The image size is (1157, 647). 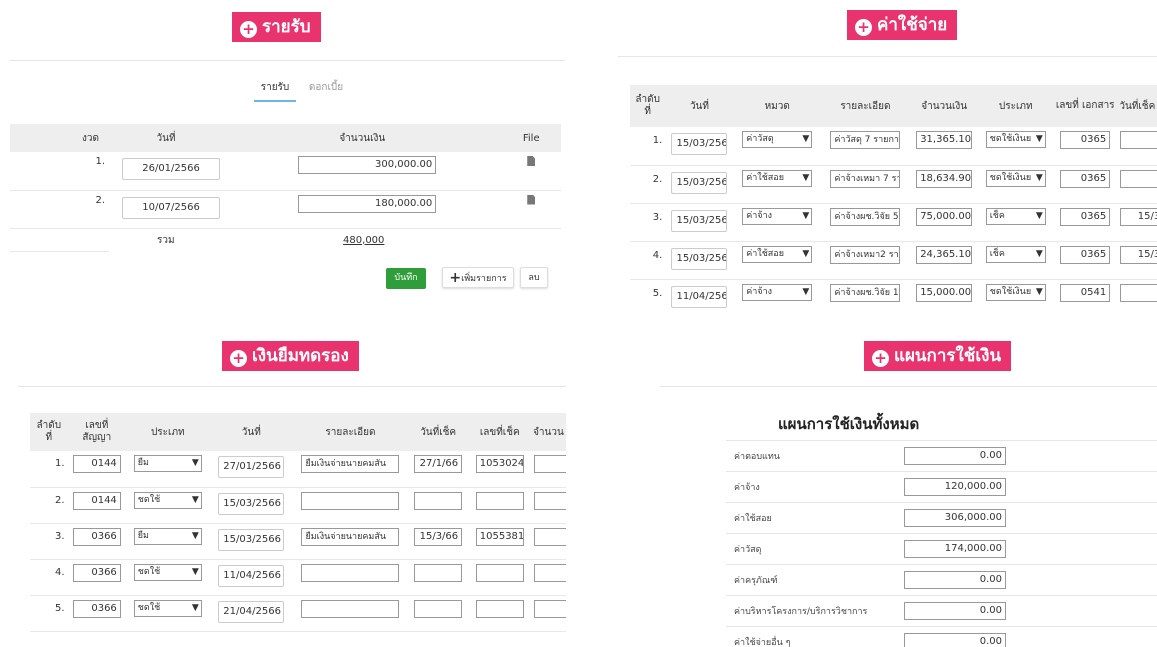 I want to click on list-item: ค่าใช้สอย 306,000.00, so click(x=941, y=517).